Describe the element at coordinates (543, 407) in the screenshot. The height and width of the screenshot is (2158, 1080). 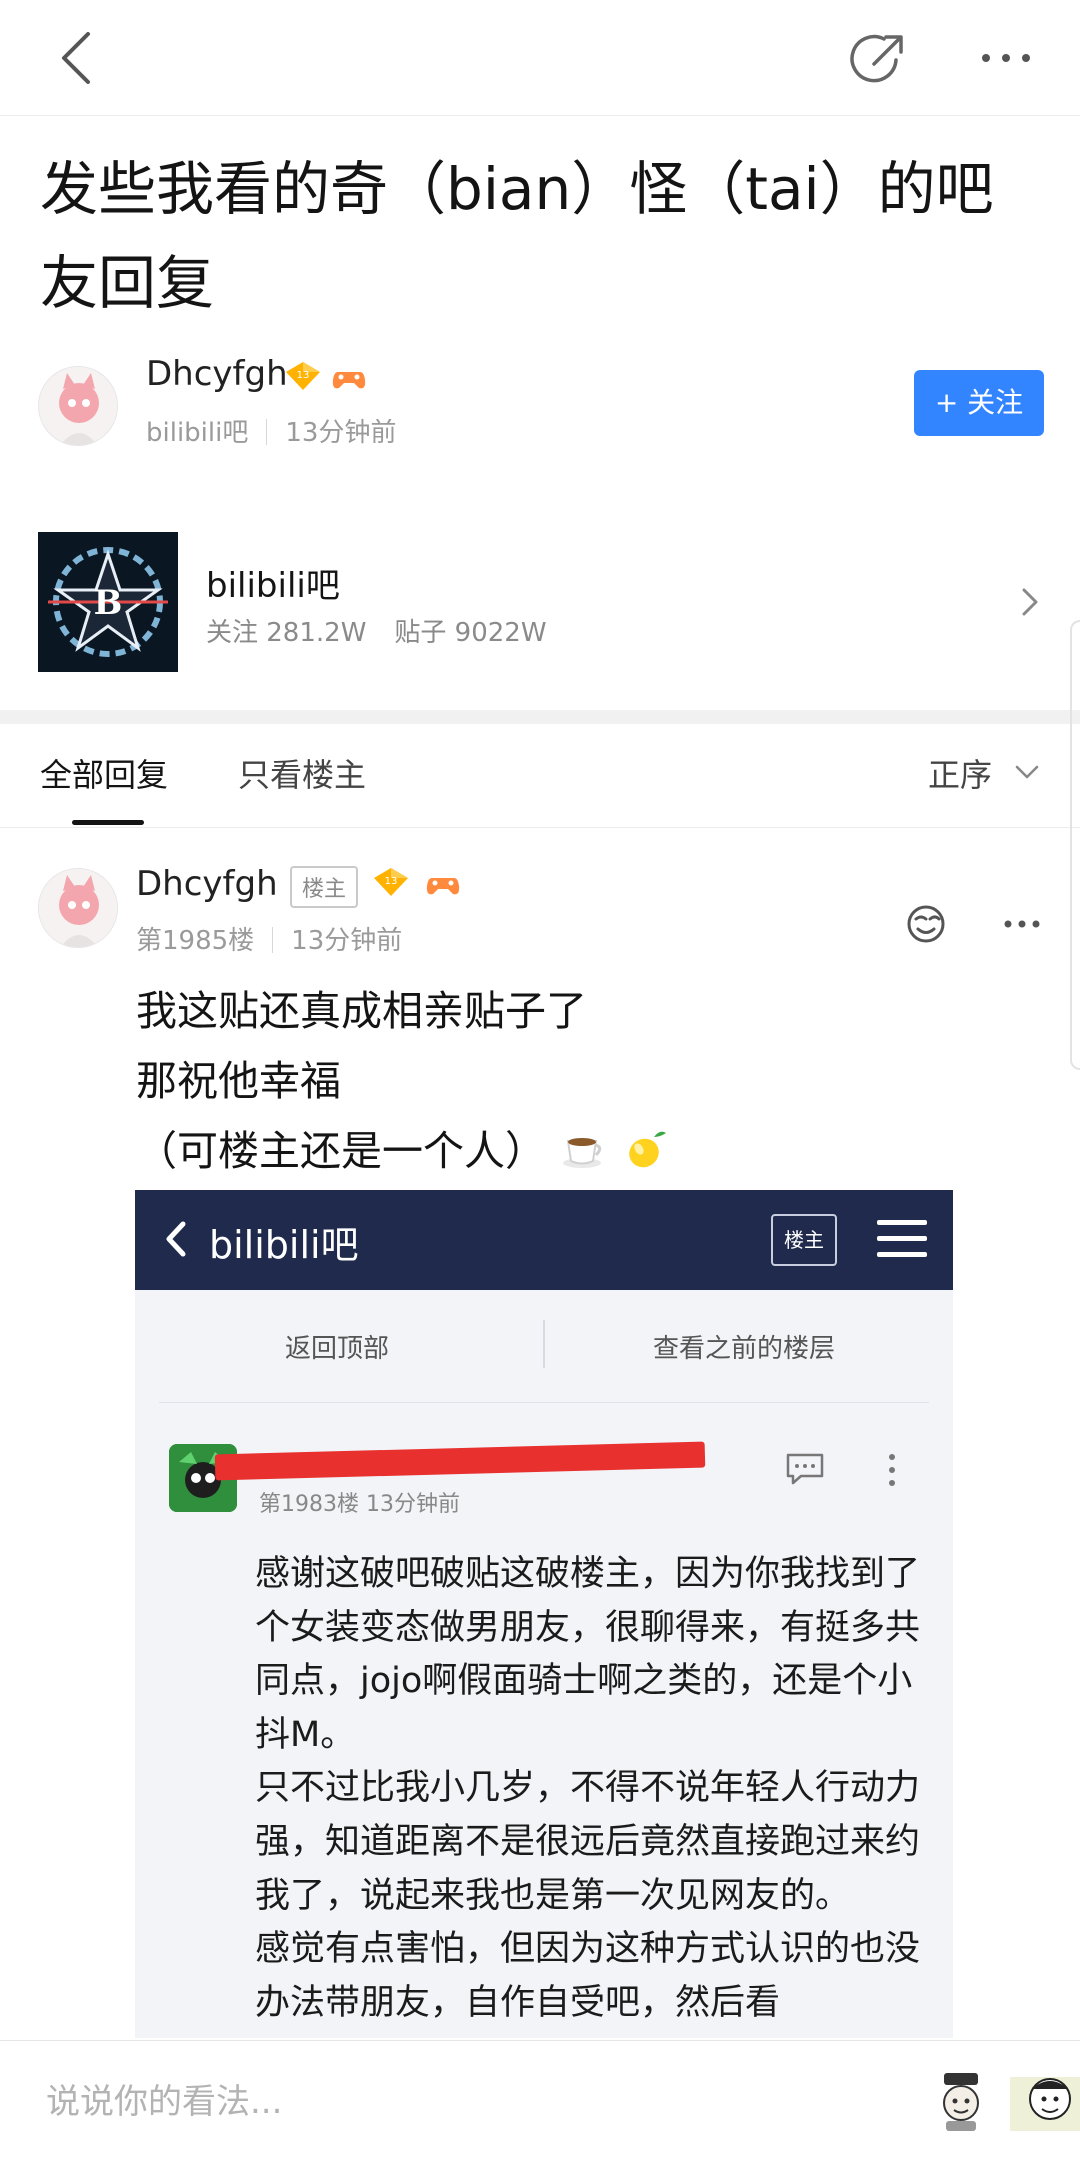
I see `author-row: Dhcyfgh 13 bilibili吧 13分钟前 + 关注` at that location.